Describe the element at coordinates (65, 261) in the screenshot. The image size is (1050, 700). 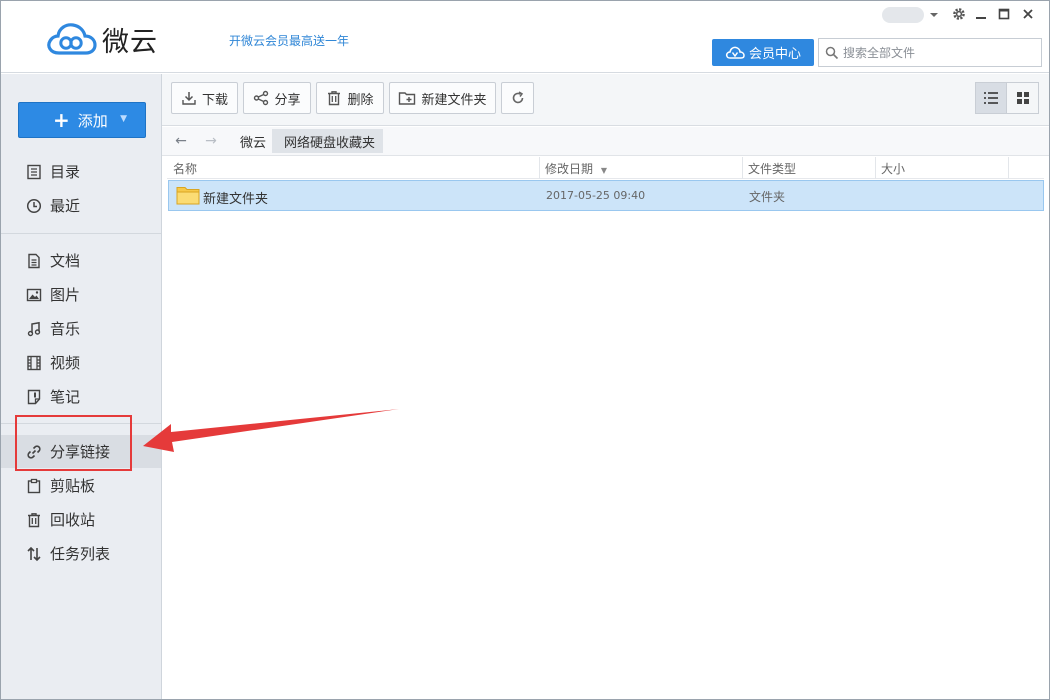
I see `sidebar-item-label: 文档` at that location.